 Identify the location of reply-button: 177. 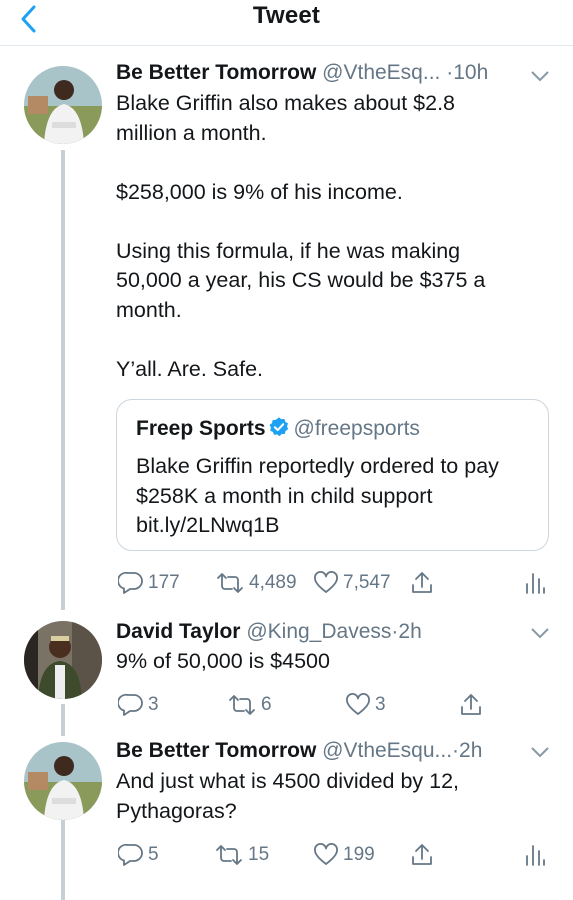
(149, 583).